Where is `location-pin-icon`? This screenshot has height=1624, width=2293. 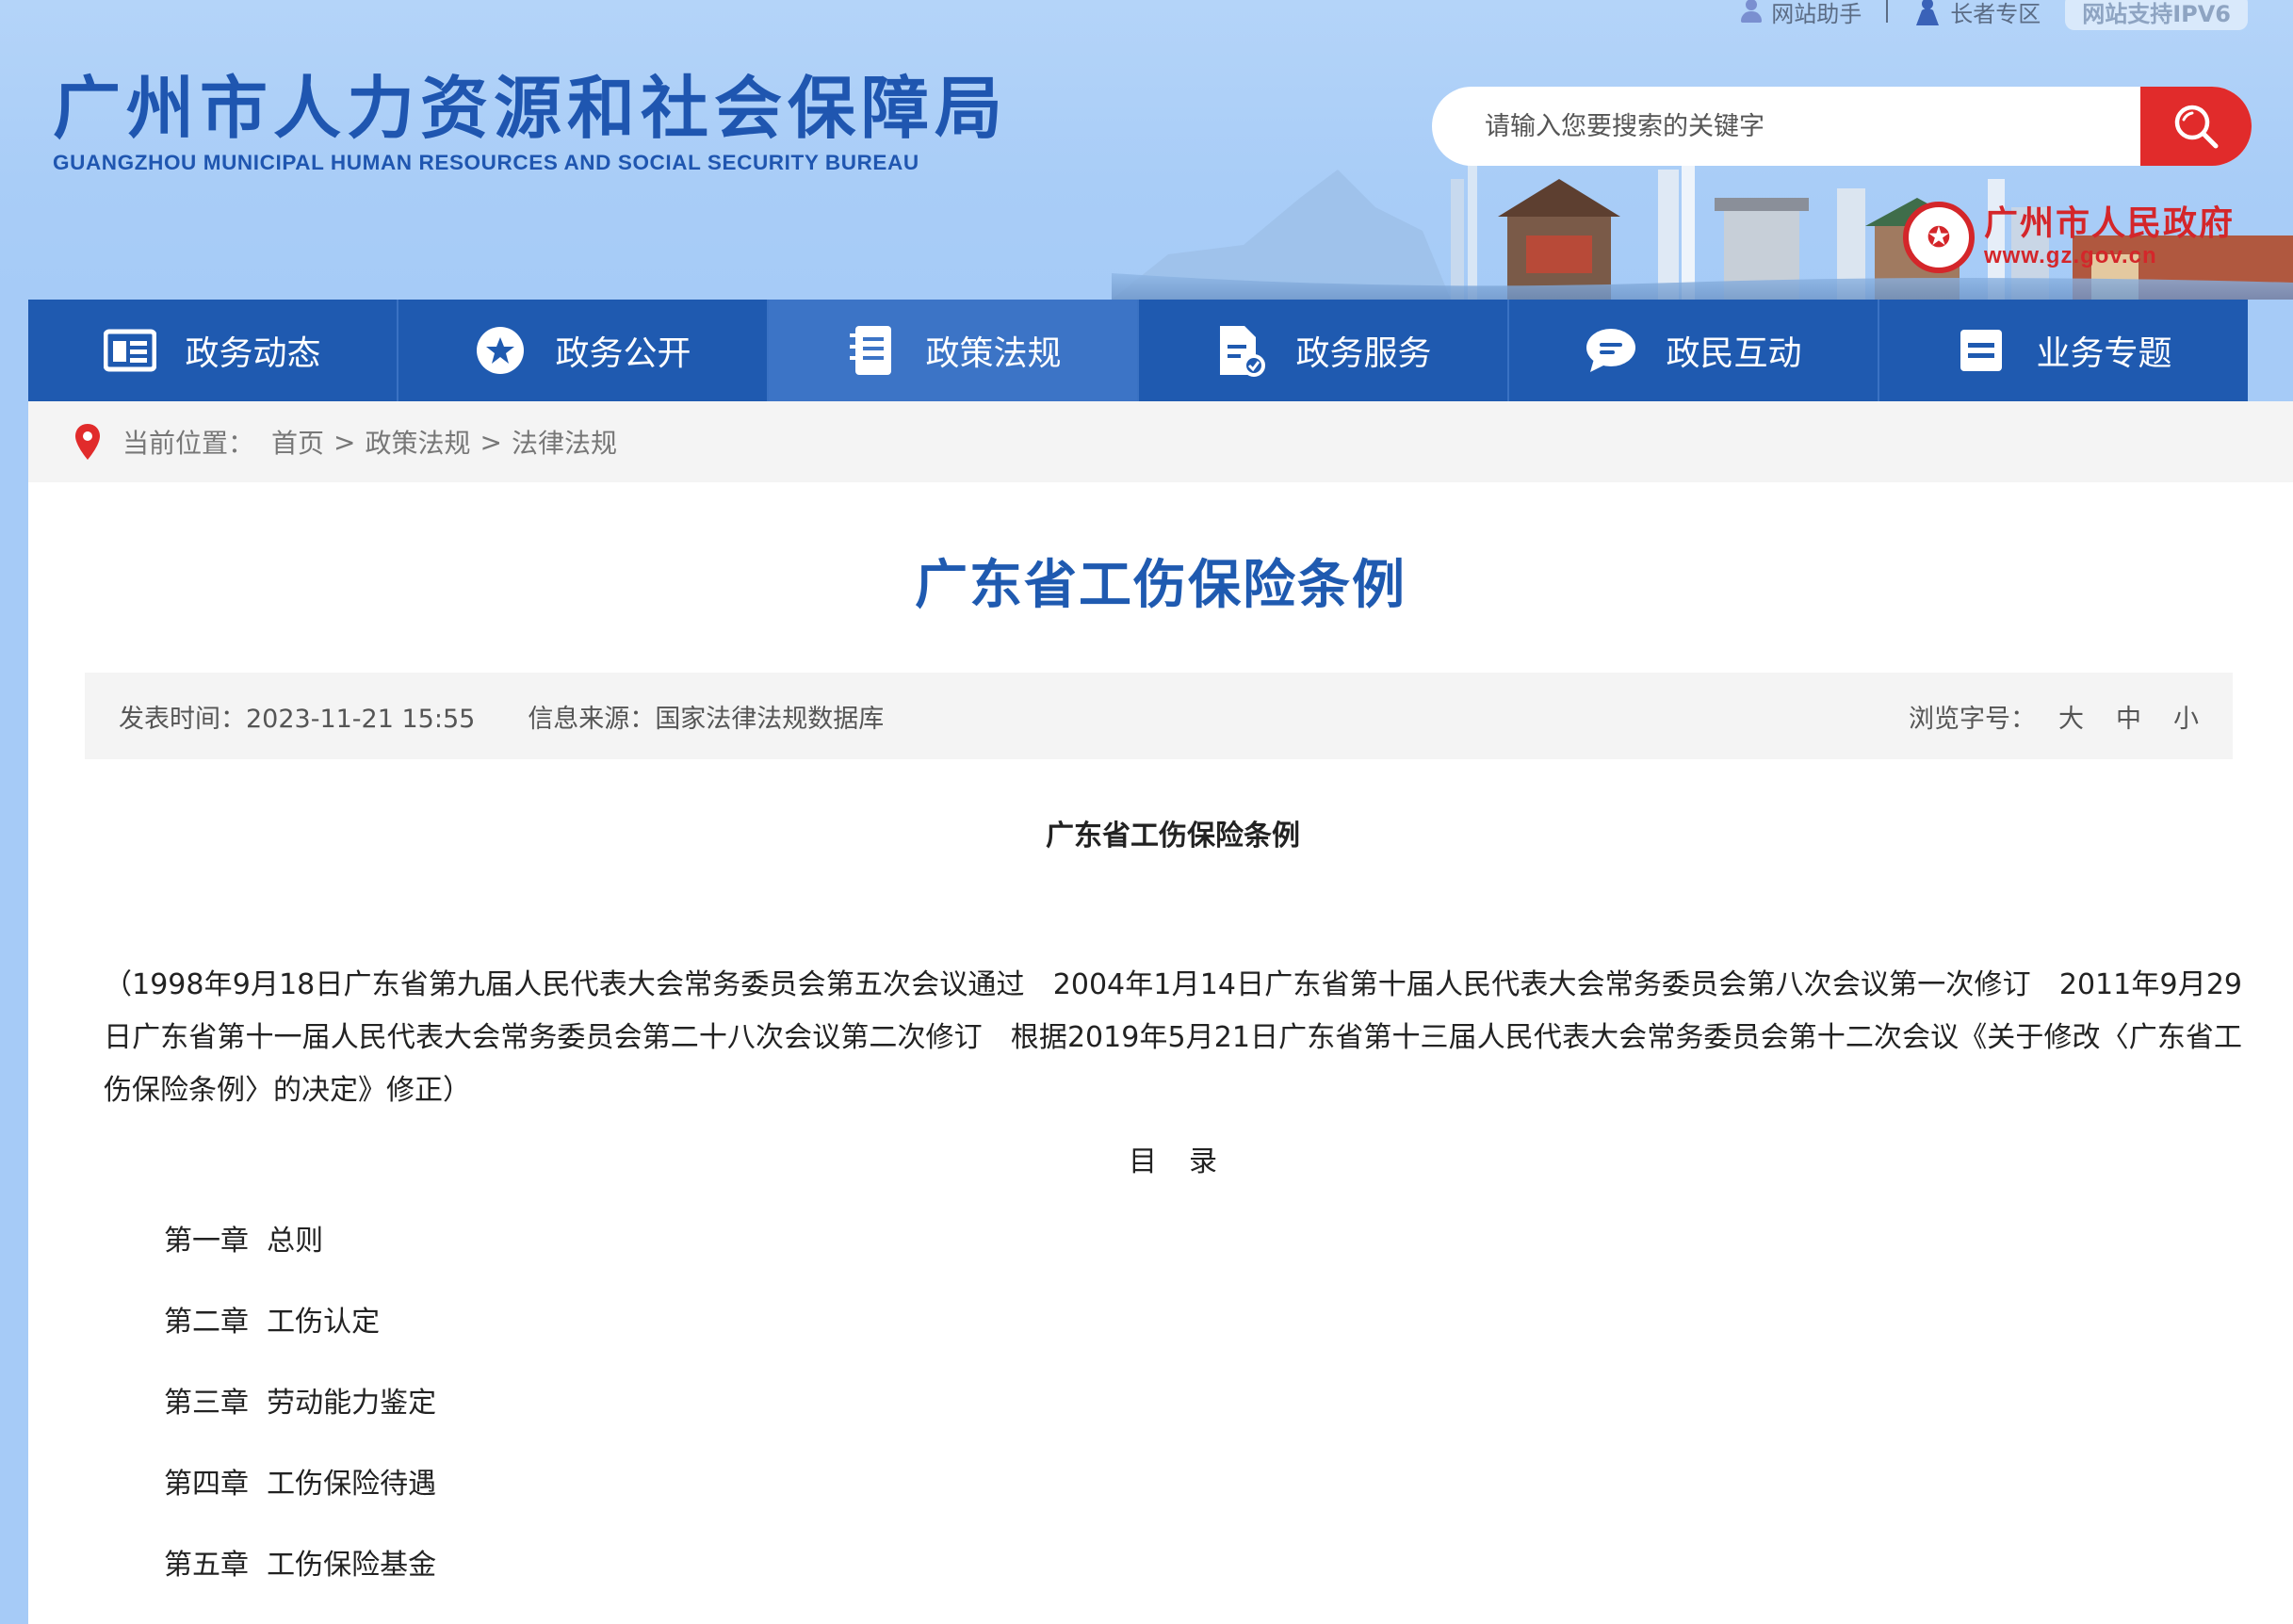
location-pin-icon is located at coordinates (87, 442).